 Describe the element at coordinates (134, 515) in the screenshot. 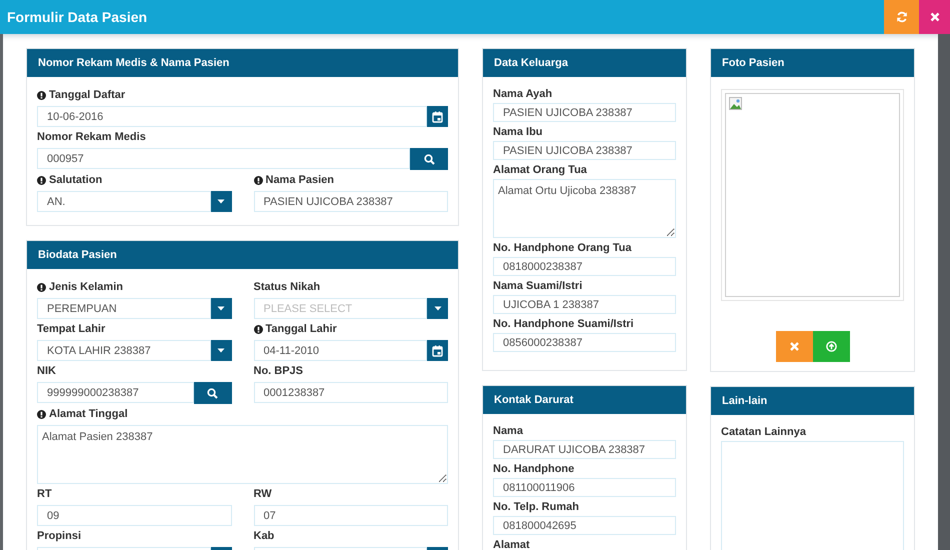

I see `text-field: 09` at that location.